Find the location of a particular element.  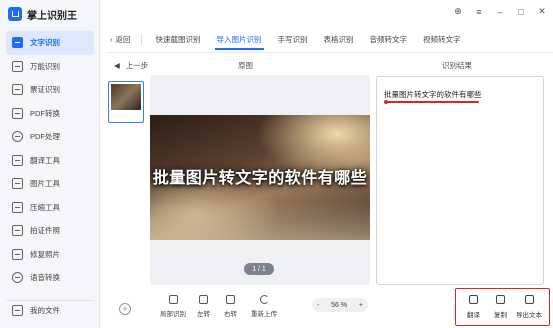

original-image-title: 原图 is located at coordinates (245, 65).